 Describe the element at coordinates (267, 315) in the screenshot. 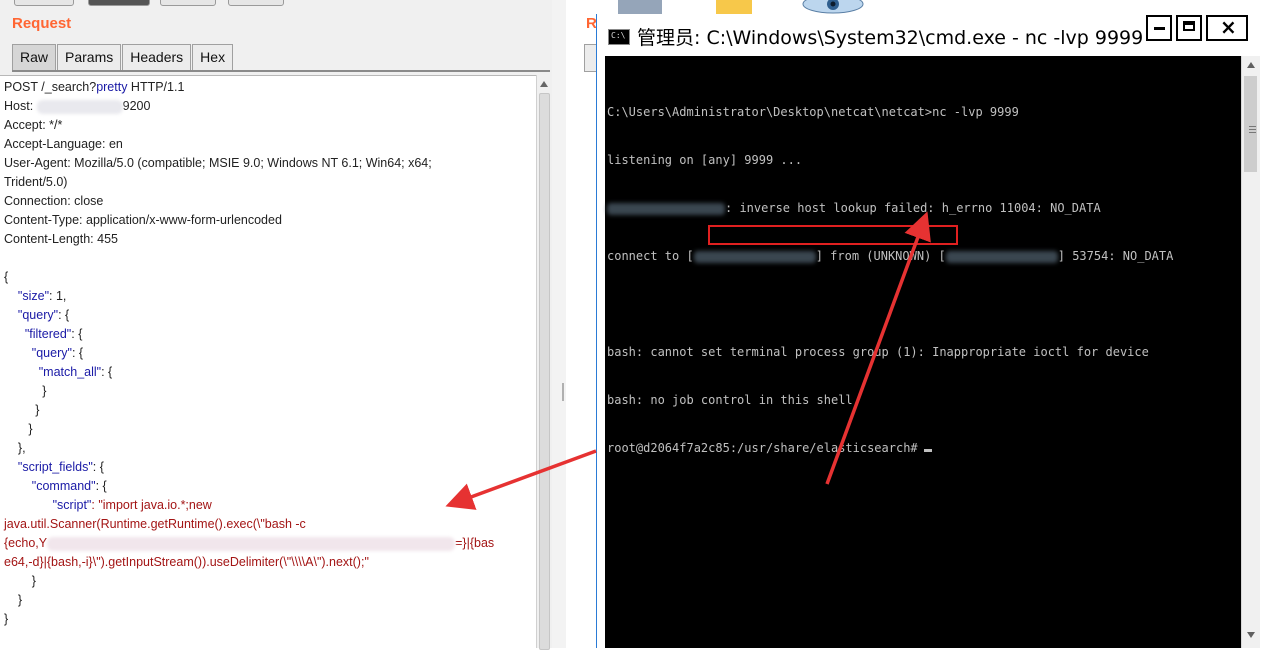

I see `json-query: "query": {` at that location.